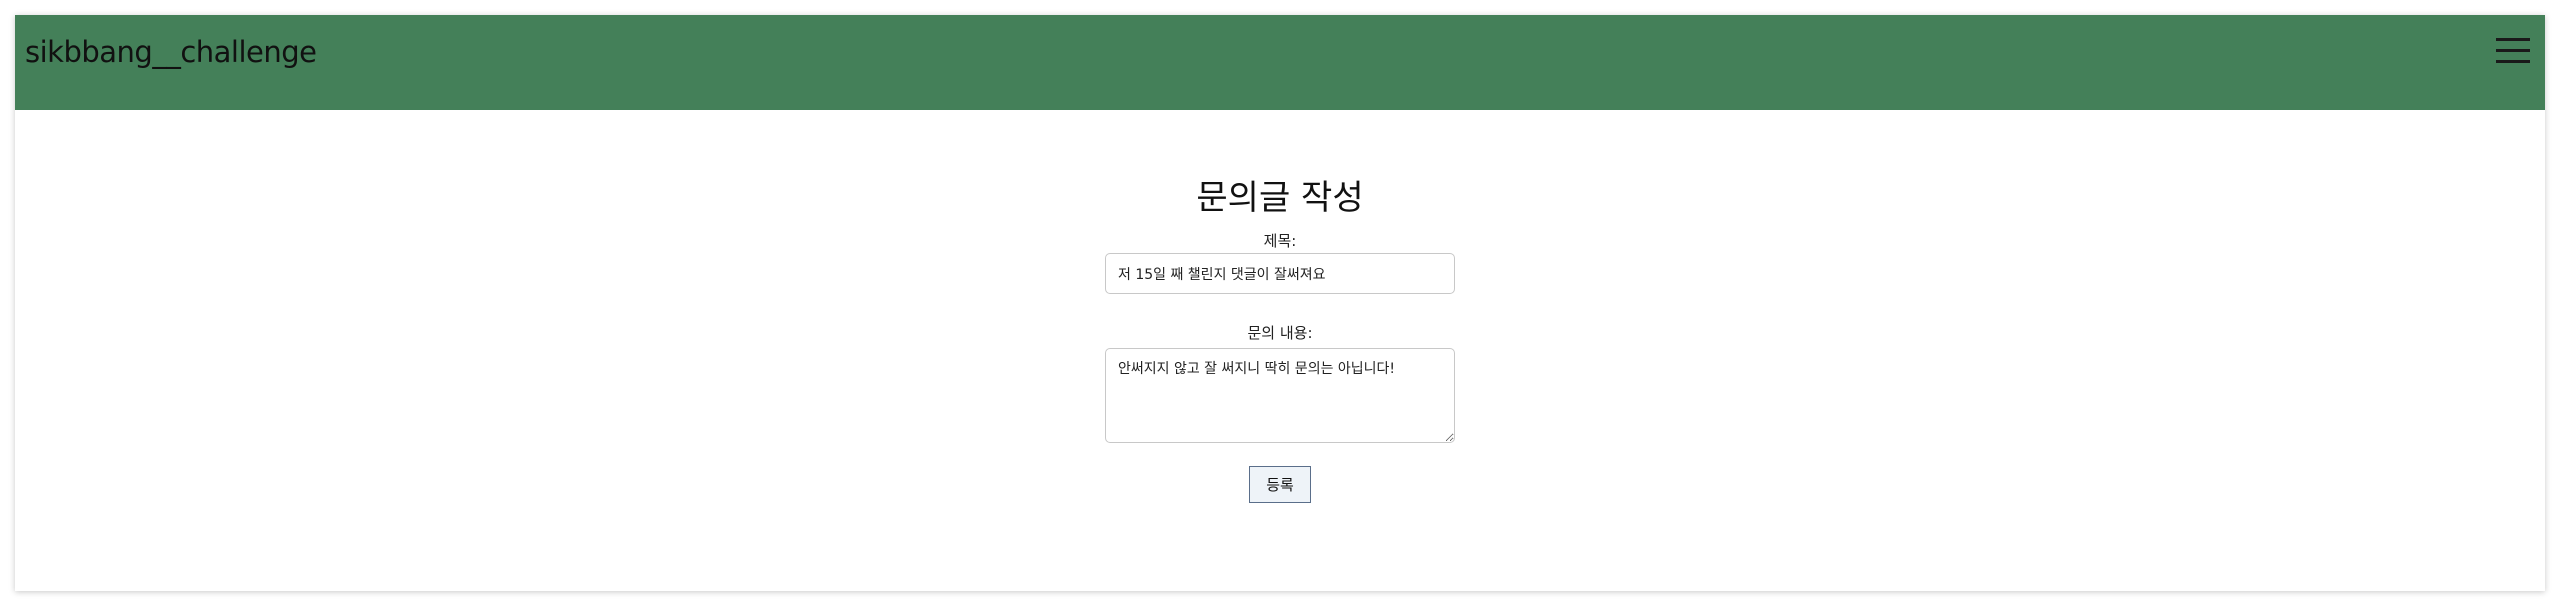  I want to click on content-textarea: 안써지지 않고 잘 써지니 딱히 문의는 아닙니다!, so click(1280, 395).